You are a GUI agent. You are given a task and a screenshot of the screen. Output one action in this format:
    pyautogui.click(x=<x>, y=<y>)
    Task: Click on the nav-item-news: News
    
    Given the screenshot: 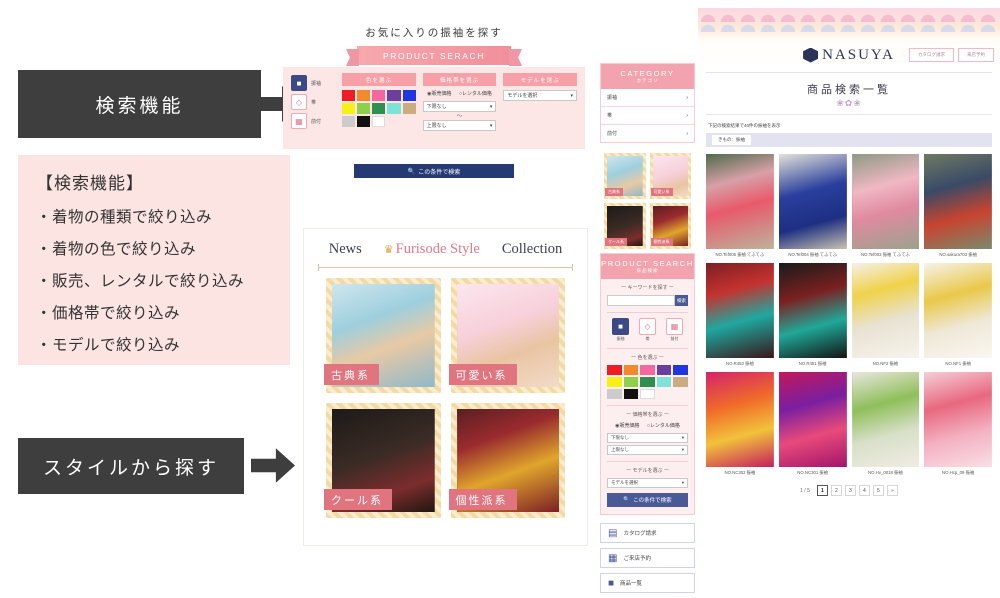 What is the action you would take?
    pyautogui.click(x=345, y=249)
    